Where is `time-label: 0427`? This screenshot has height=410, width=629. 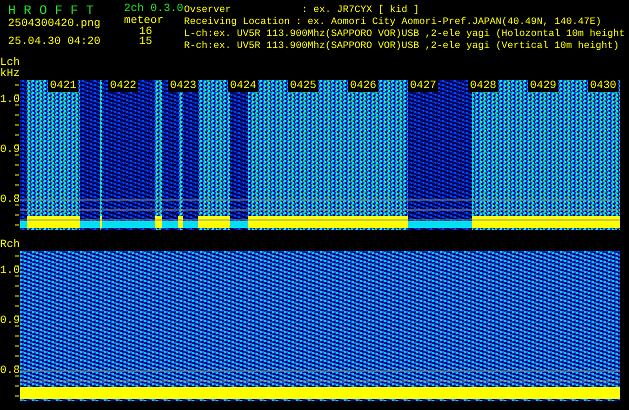 time-label: 0427 is located at coordinates (423, 86).